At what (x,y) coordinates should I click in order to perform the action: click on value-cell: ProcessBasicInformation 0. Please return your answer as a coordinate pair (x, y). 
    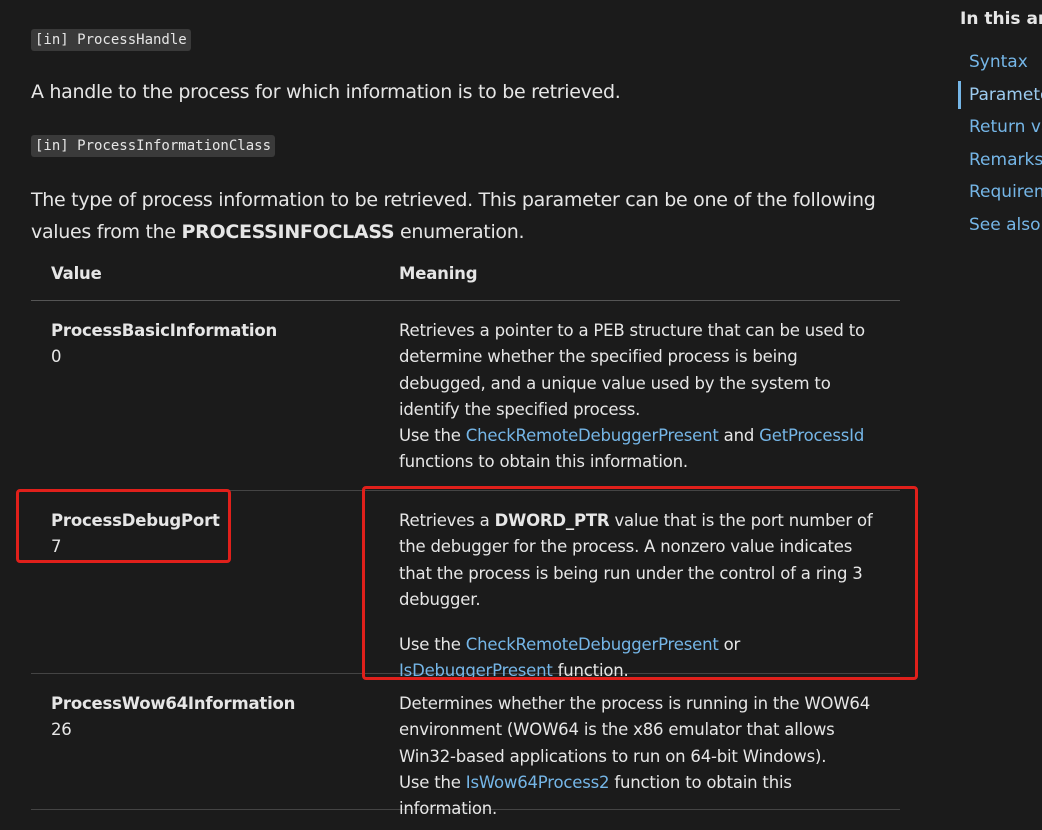
    Looking at the image, I should click on (164, 344).